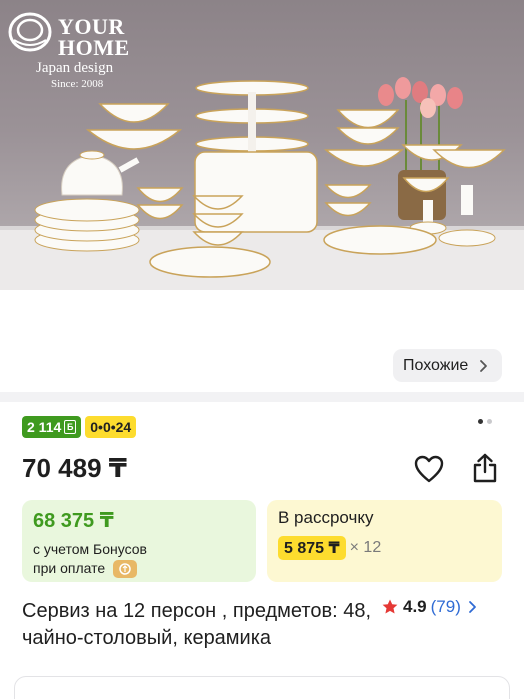 Image resolution: width=524 pixels, height=699 pixels. What do you see at coordinates (415, 606) in the screenshot?
I see `rating-value: 4.9` at bounding box center [415, 606].